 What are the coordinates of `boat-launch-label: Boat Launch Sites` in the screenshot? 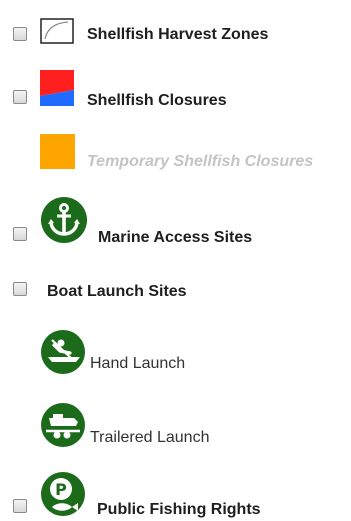 It's located at (117, 291).